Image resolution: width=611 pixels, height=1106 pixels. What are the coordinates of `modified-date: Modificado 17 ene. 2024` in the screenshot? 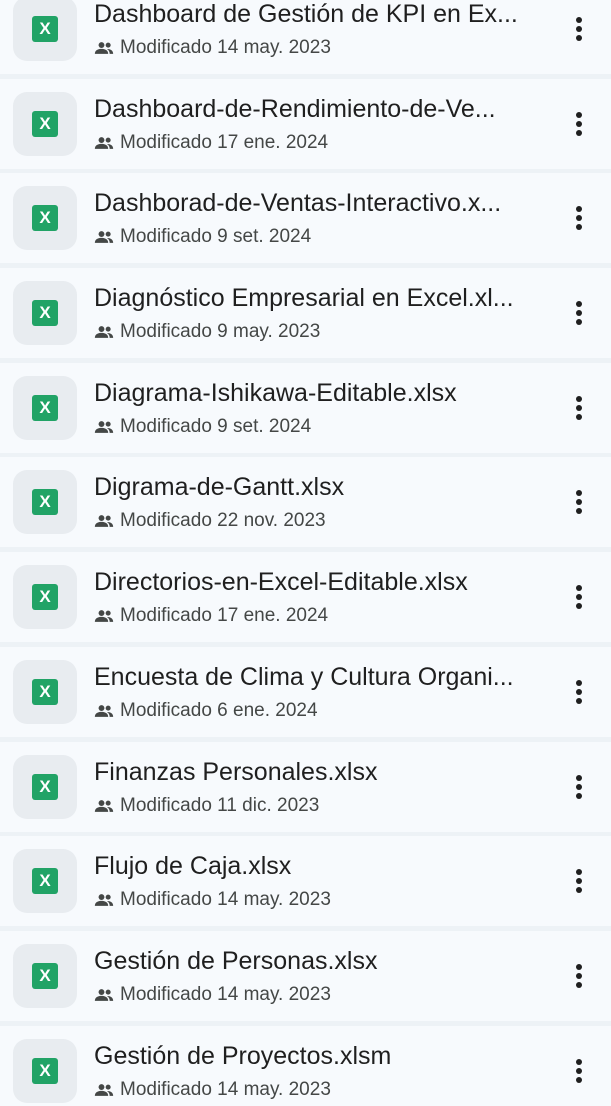 It's located at (224, 142).